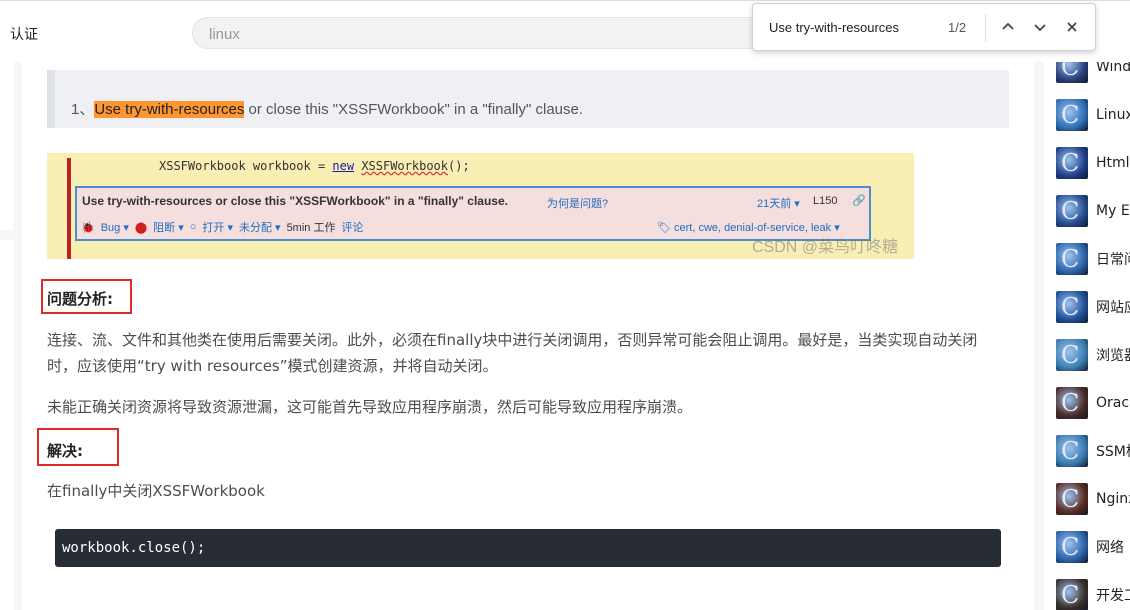 The height and width of the screenshot is (610, 1130). I want to click on chevron-up-icon, so click(1008, 27).